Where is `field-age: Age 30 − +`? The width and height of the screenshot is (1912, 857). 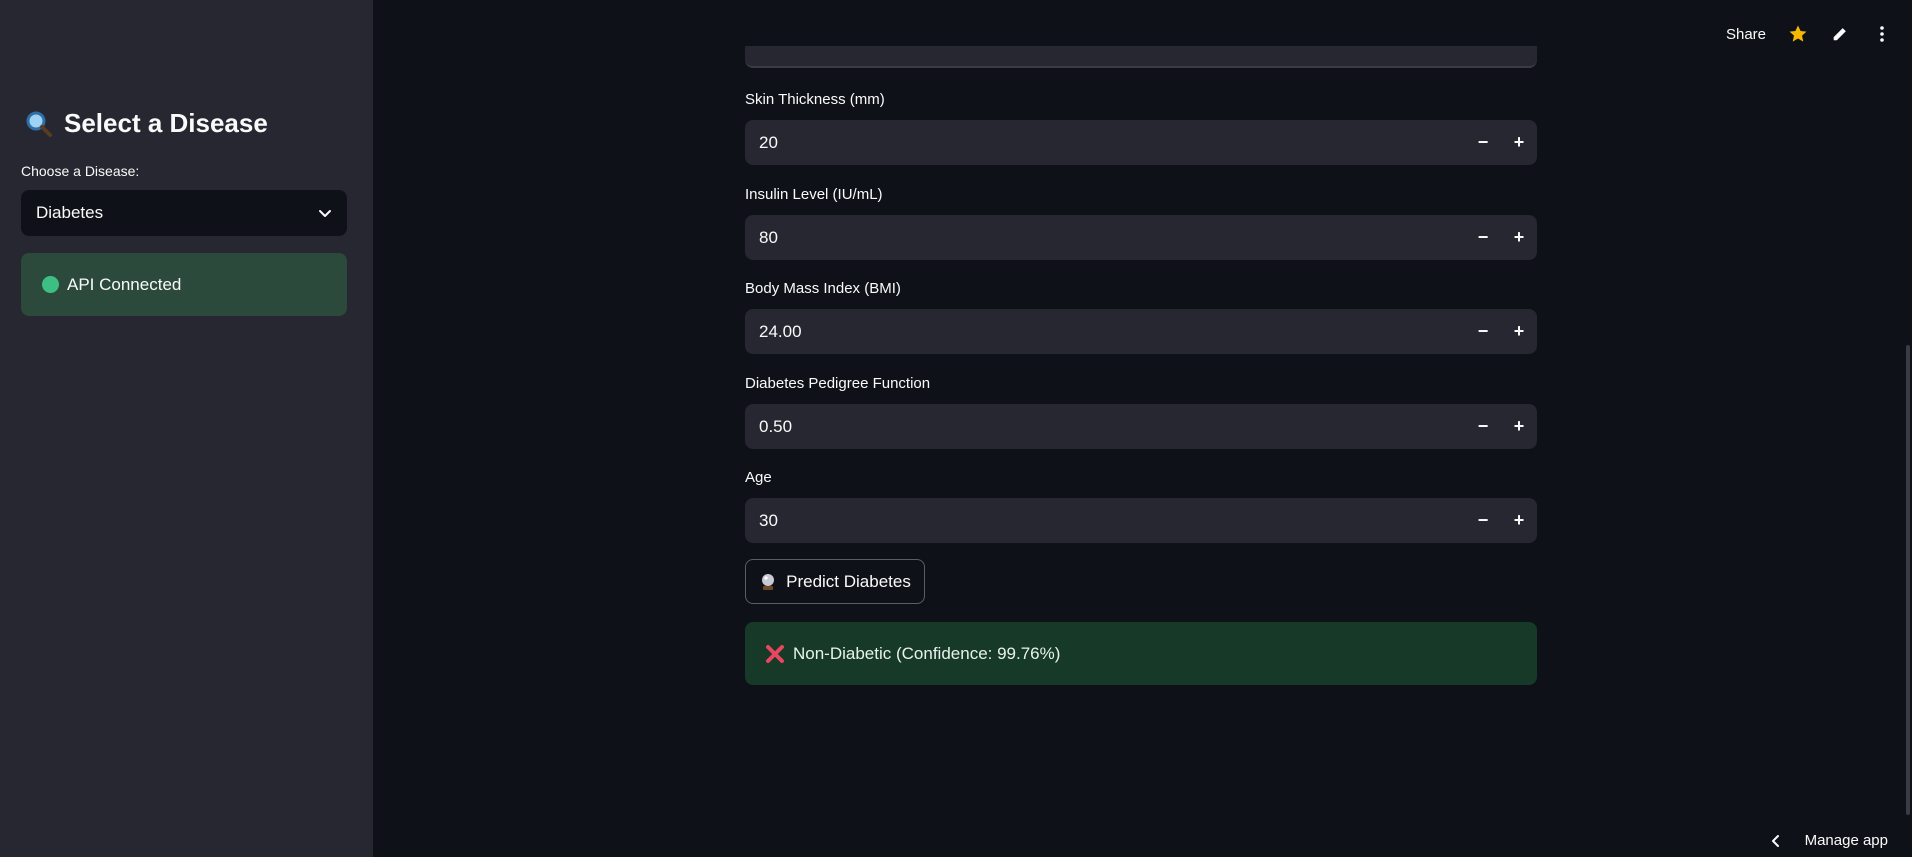 field-age: Age 30 − + is located at coordinates (1141, 504).